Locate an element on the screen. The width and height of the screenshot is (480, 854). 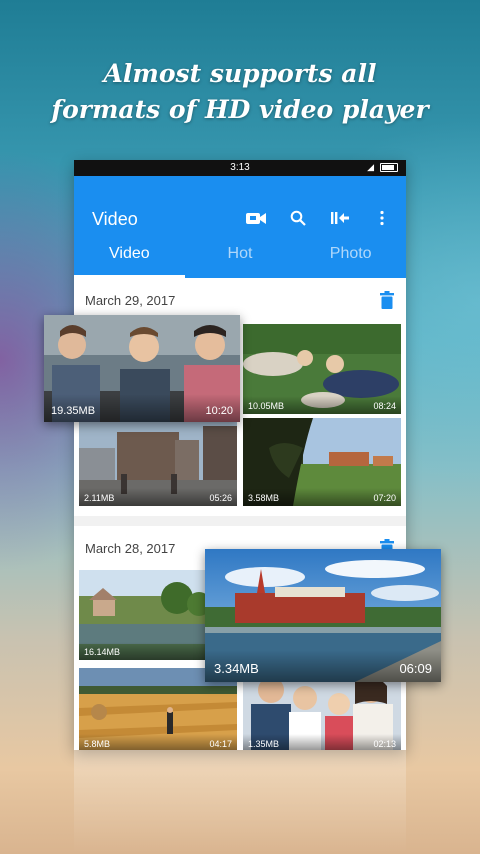
video-thumbnail: 2.11MB 05:26 is located at coordinates (158, 462).